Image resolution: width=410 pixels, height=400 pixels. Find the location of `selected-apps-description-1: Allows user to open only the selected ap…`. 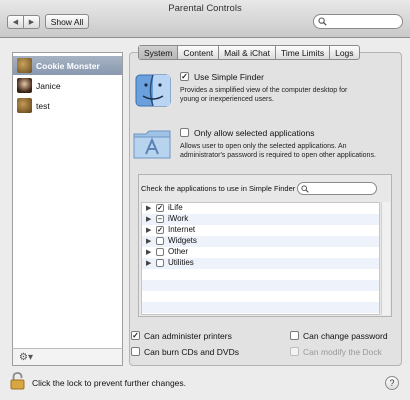

selected-apps-description-1: Allows user to open only the selected ap… is located at coordinates (263, 146).